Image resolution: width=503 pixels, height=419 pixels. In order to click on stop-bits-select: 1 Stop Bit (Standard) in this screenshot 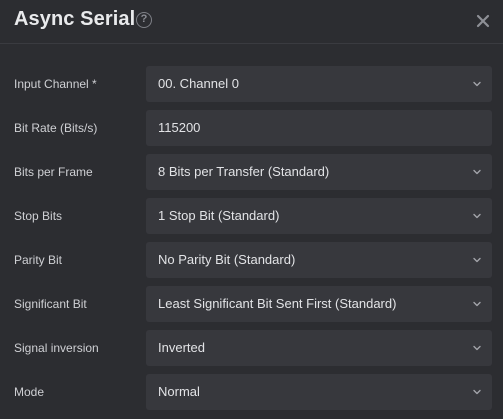, I will do `click(319, 216)`.